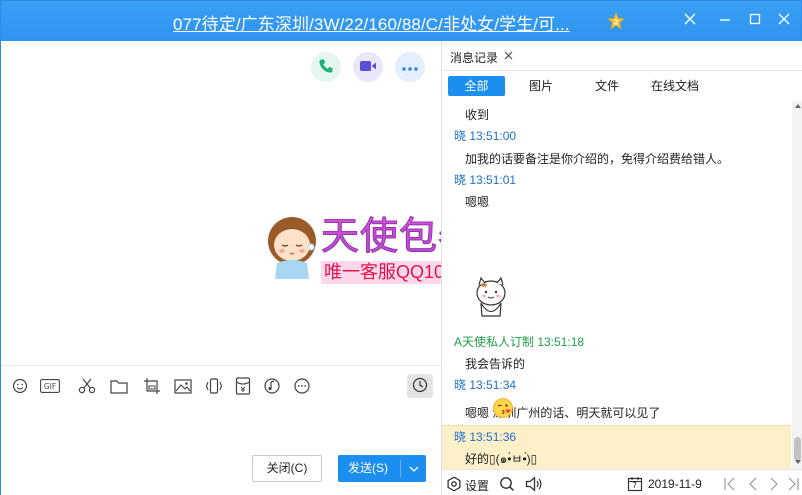 Image resolution: width=802 pixels, height=495 pixels. I want to click on kiss-emoji-icon, so click(503, 409).